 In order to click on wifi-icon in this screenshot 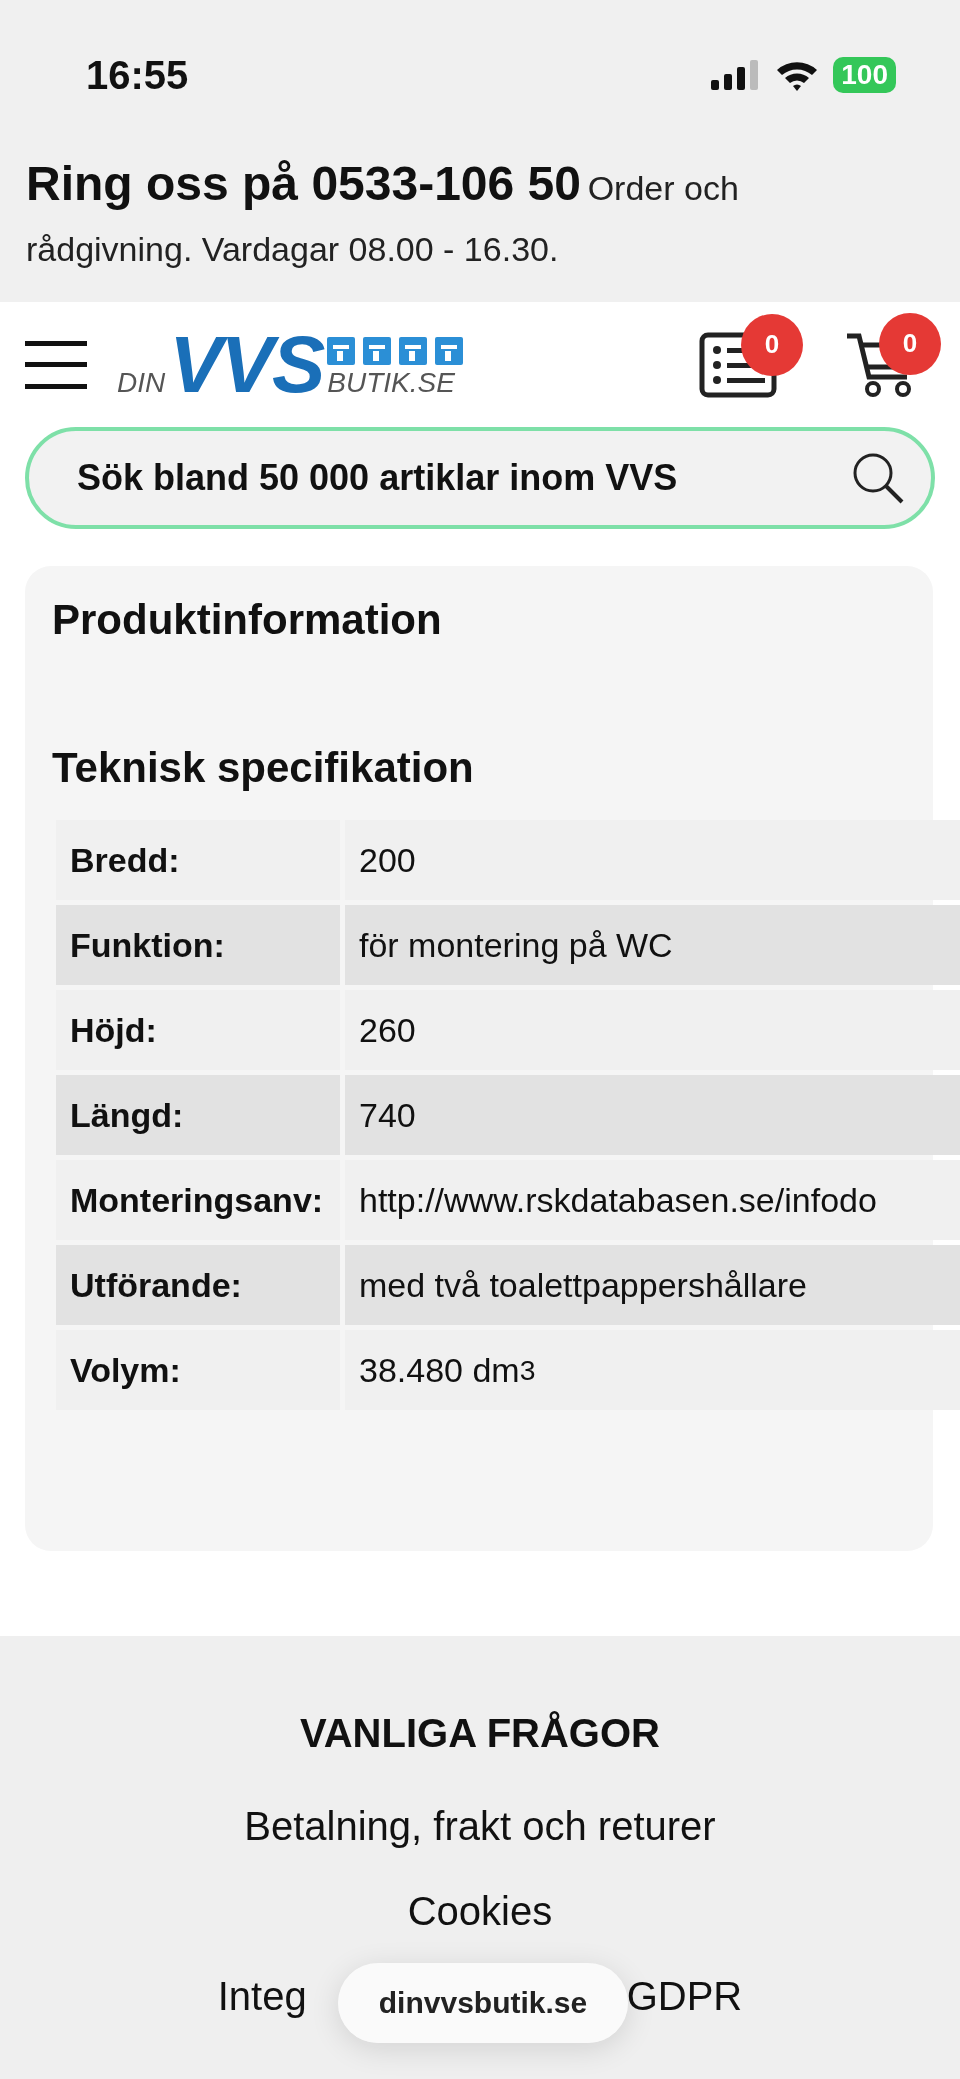, I will do `click(797, 75)`.